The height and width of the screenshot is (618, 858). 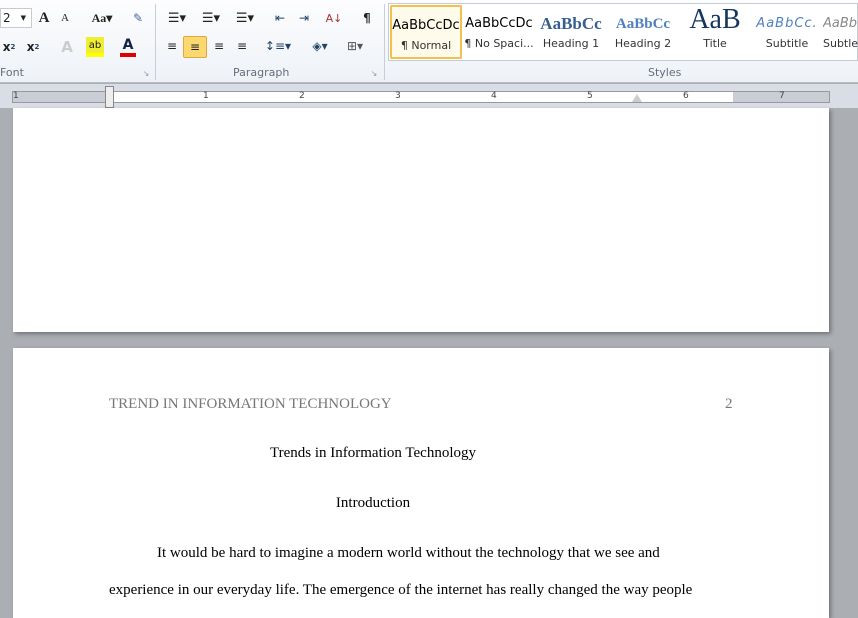 I want to click on grow-font-icon: A, so click(x=44, y=18).